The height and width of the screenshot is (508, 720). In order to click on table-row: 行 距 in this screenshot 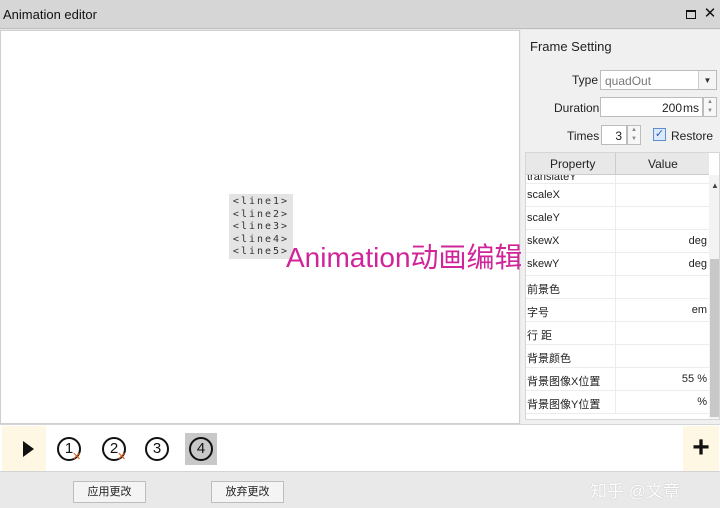, I will do `click(617, 333)`.